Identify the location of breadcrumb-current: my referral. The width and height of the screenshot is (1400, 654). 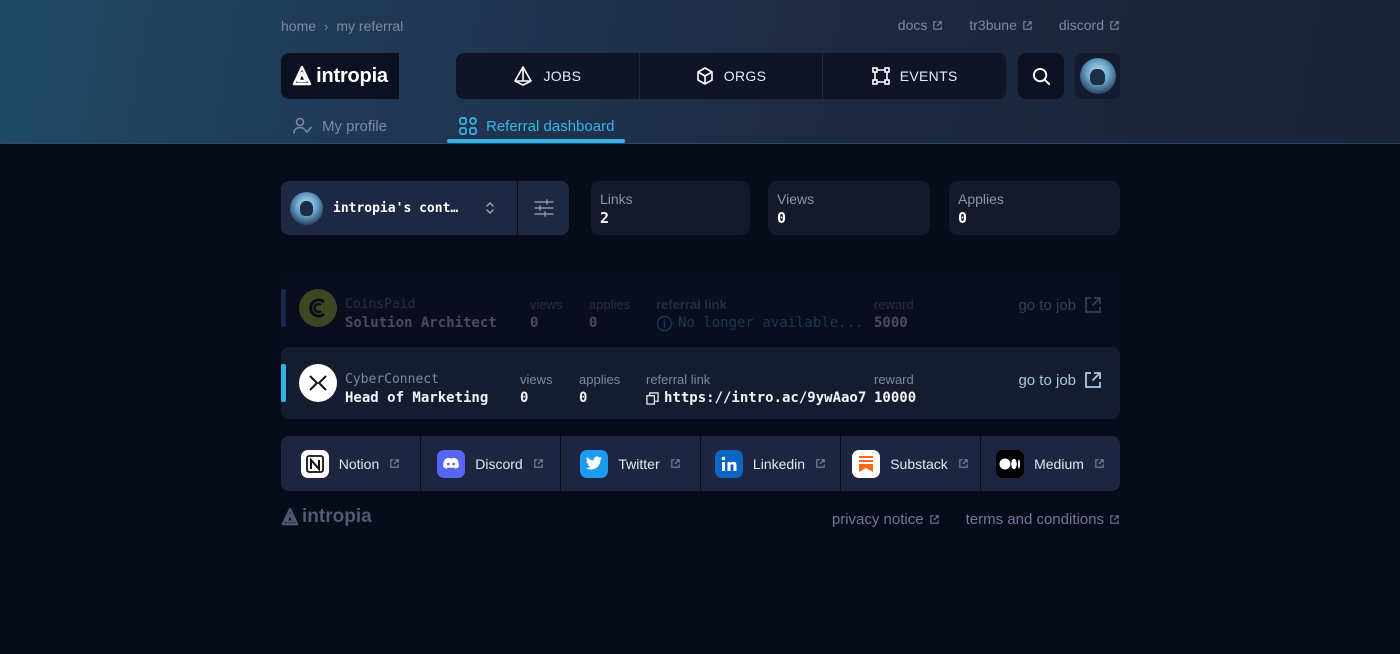
(370, 26).